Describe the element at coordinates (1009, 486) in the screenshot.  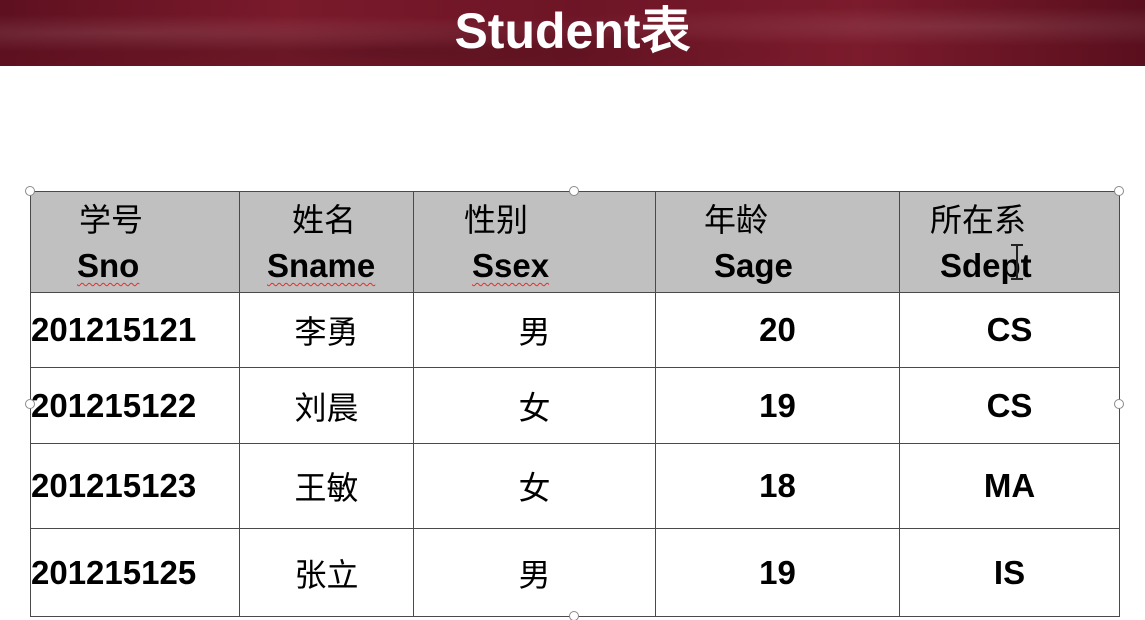
I see `cell-sdept: MA` at that location.